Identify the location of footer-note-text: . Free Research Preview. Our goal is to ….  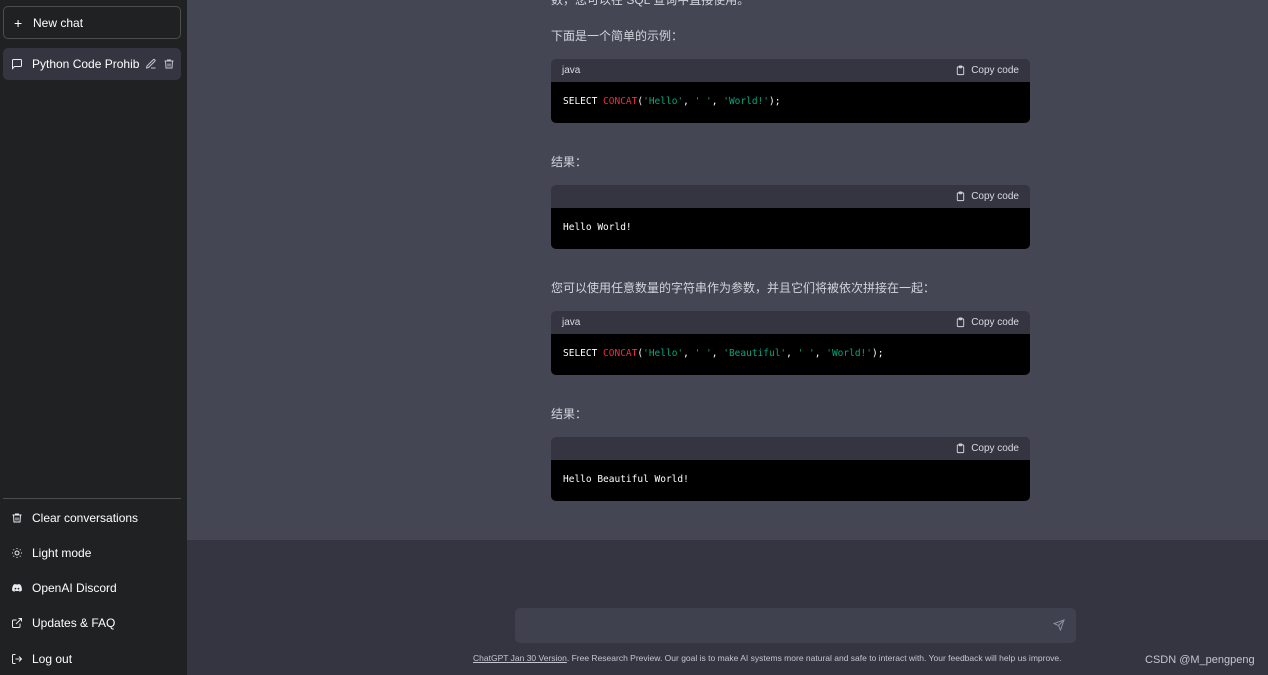
(814, 658).